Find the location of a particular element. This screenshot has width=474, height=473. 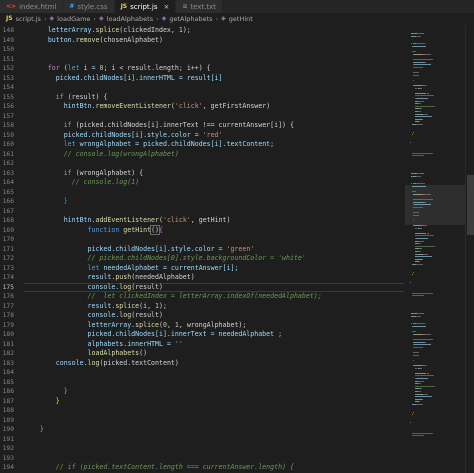

line-number: 165 is located at coordinates (8, 192).